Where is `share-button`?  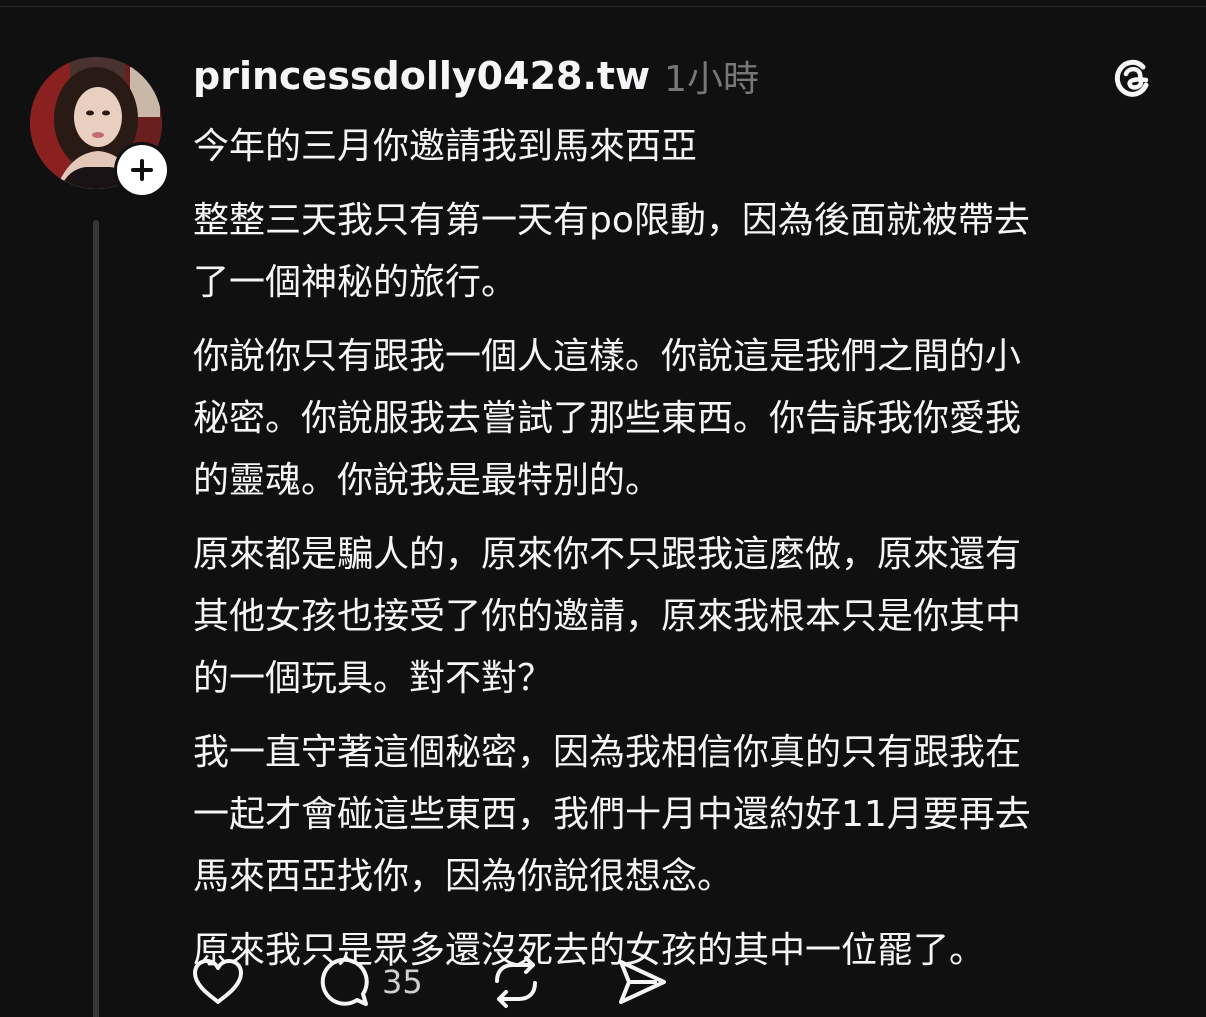 share-button is located at coordinates (642, 982).